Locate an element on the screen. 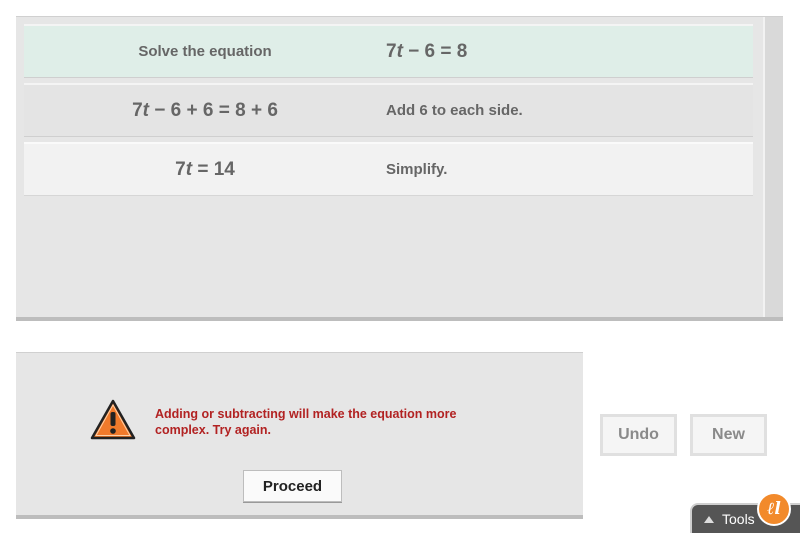 Image resolution: width=800 pixels, height=533 pixels. warning-icon is located at coordinates (113, 419).